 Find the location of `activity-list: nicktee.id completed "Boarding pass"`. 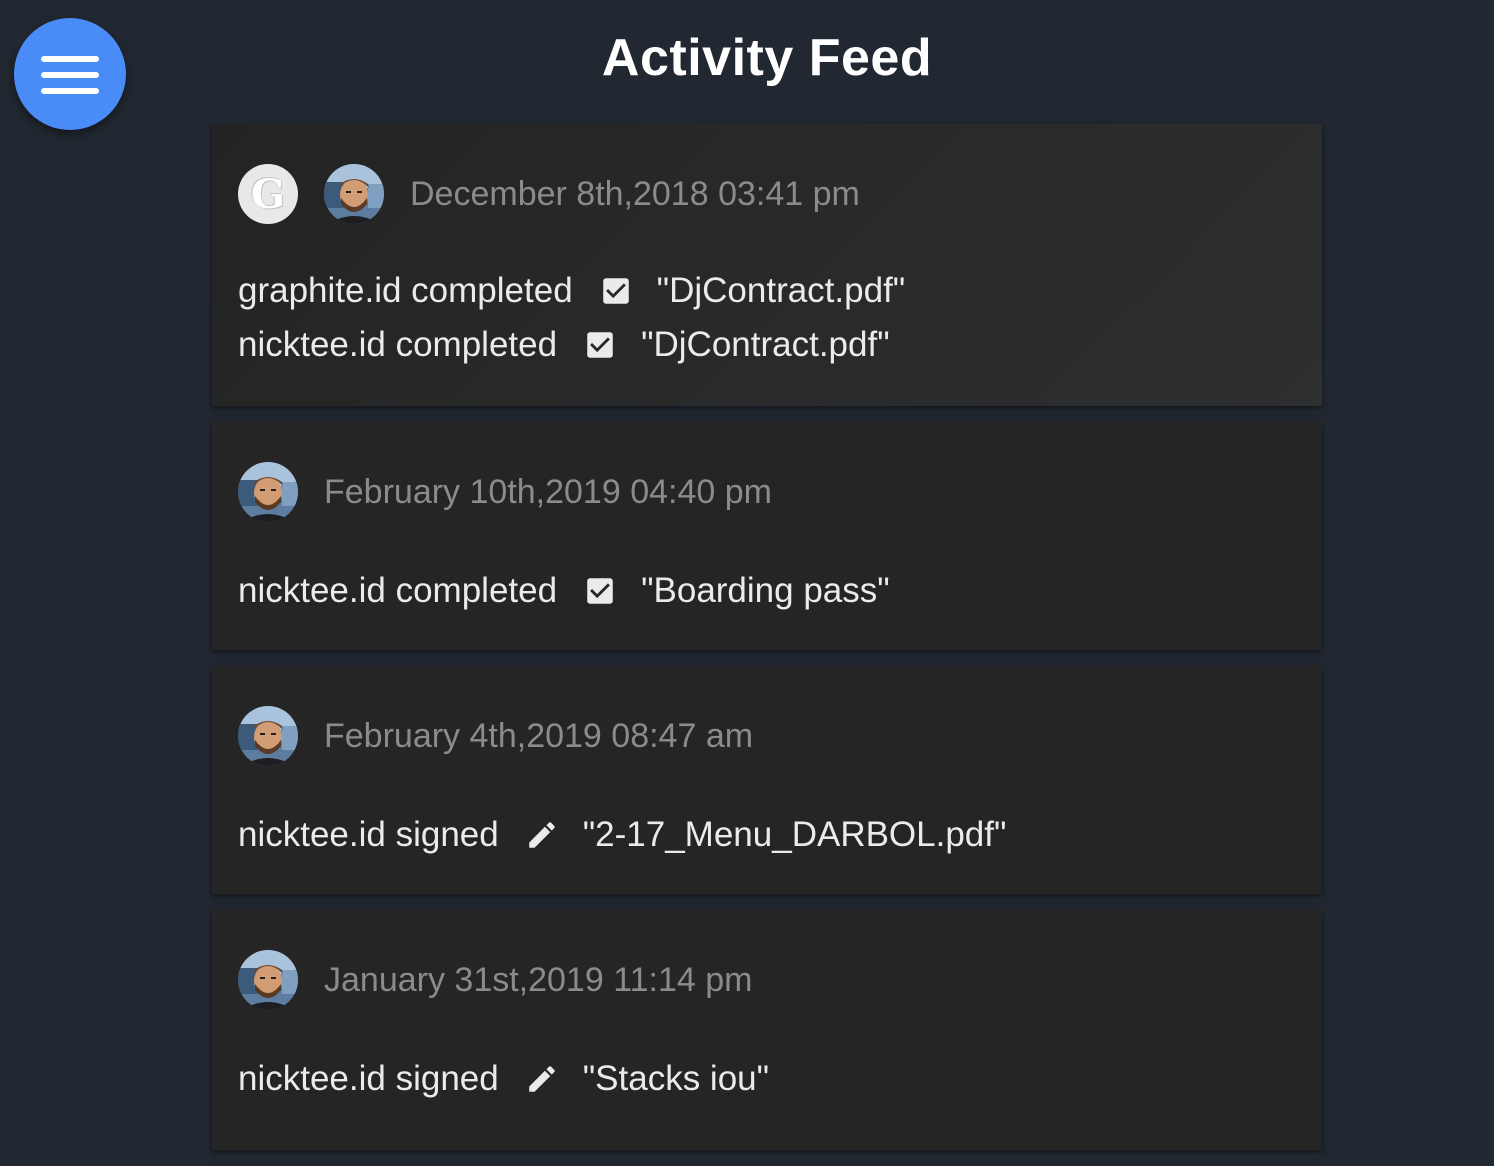

activity-list: nicktee.id completed "Boarding pass" is located at coordinates (767, 591).